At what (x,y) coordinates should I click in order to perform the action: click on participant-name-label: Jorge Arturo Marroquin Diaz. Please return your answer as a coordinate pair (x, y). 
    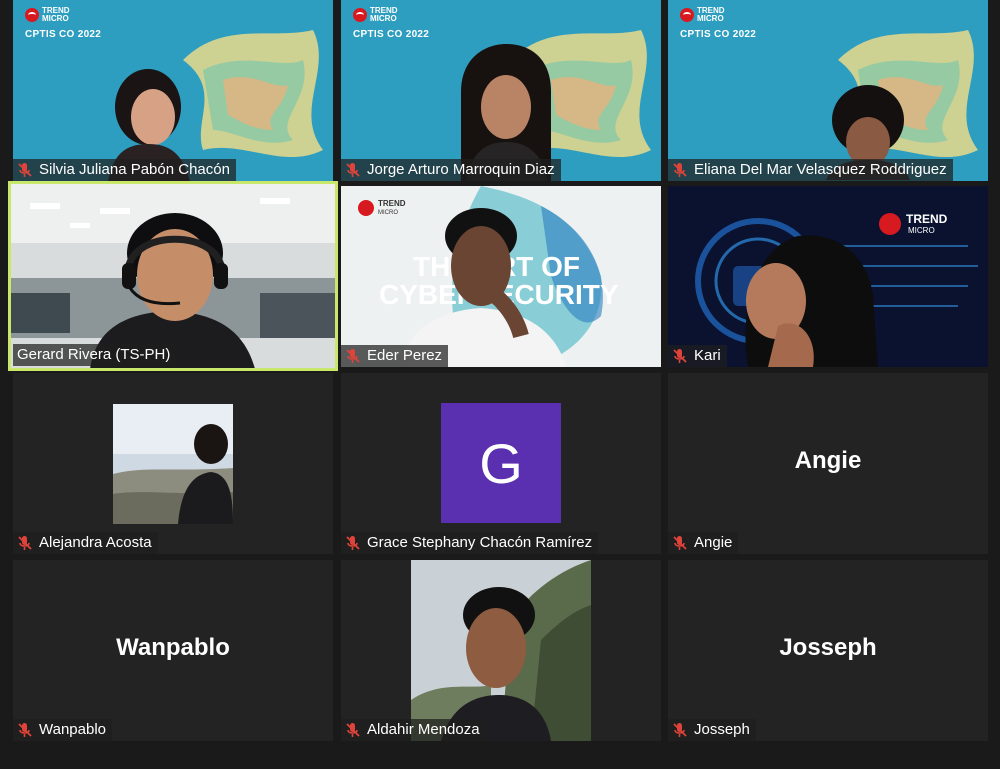
    Looking at the image, I should click on (451, 170).